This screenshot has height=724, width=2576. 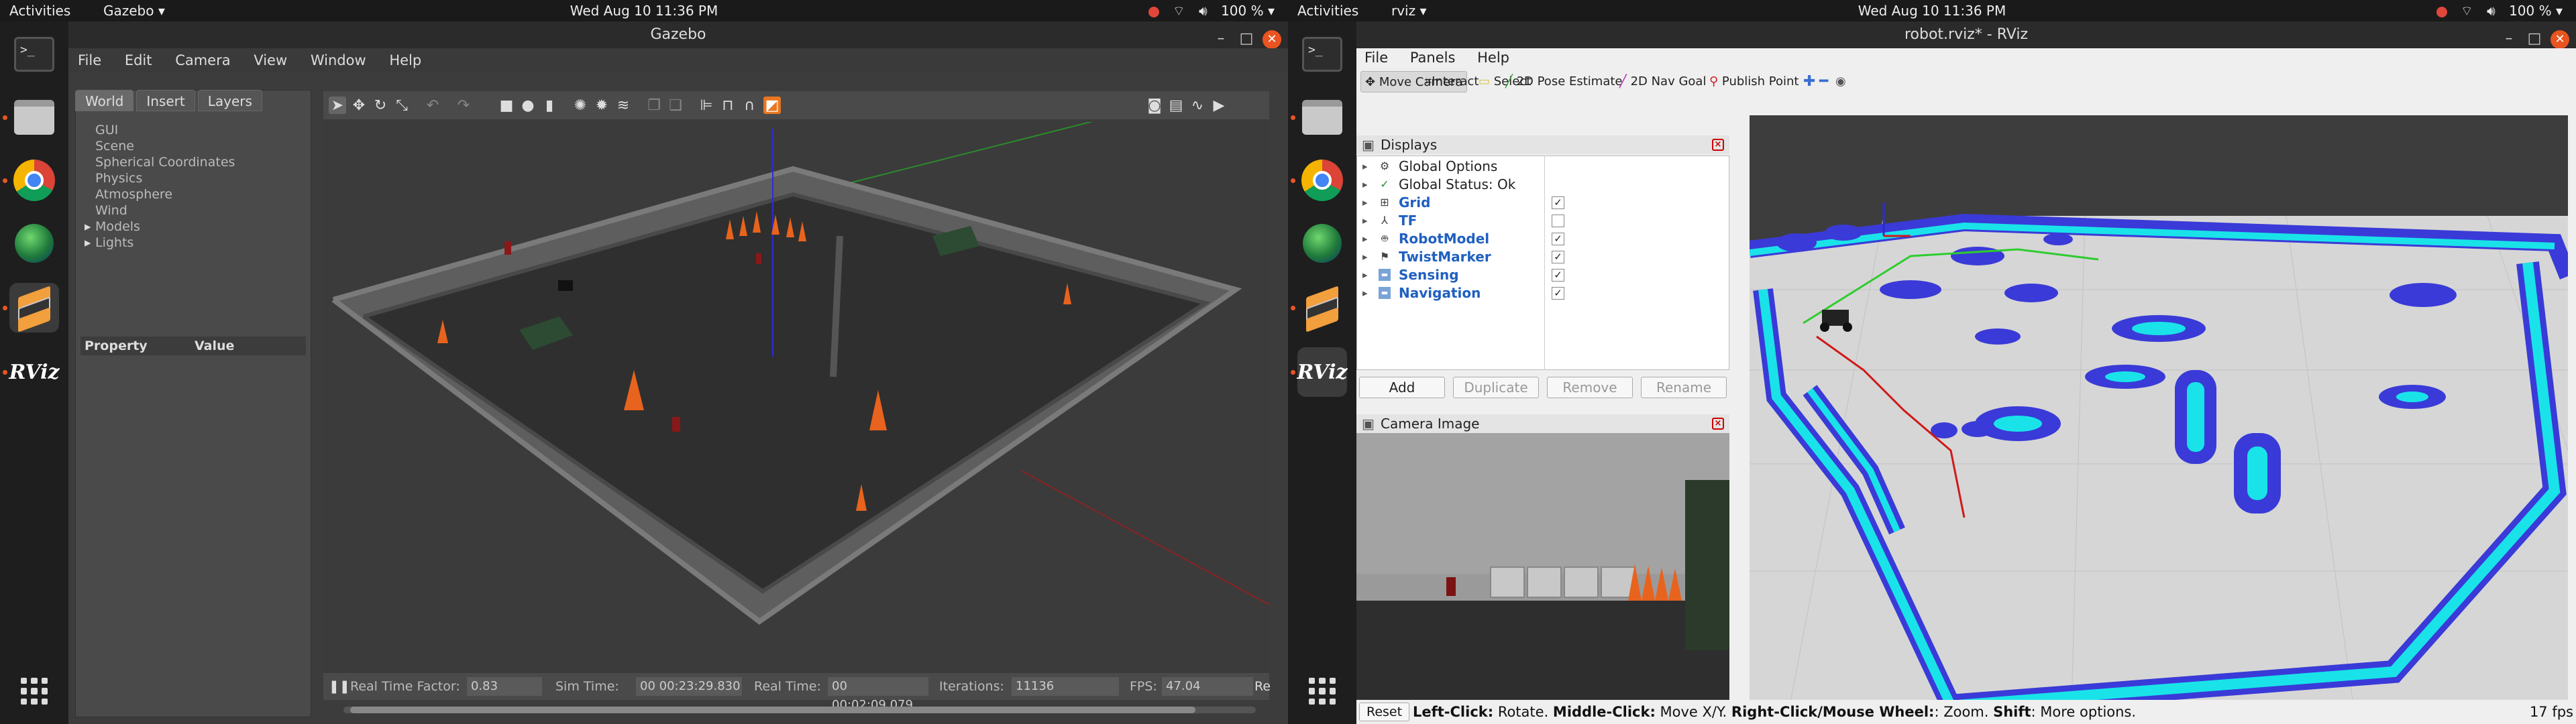 What do you see at coordinates (749, 105) in the screenshot?
I see `magnet-icon: ∩` at bounding box center [749, 105].